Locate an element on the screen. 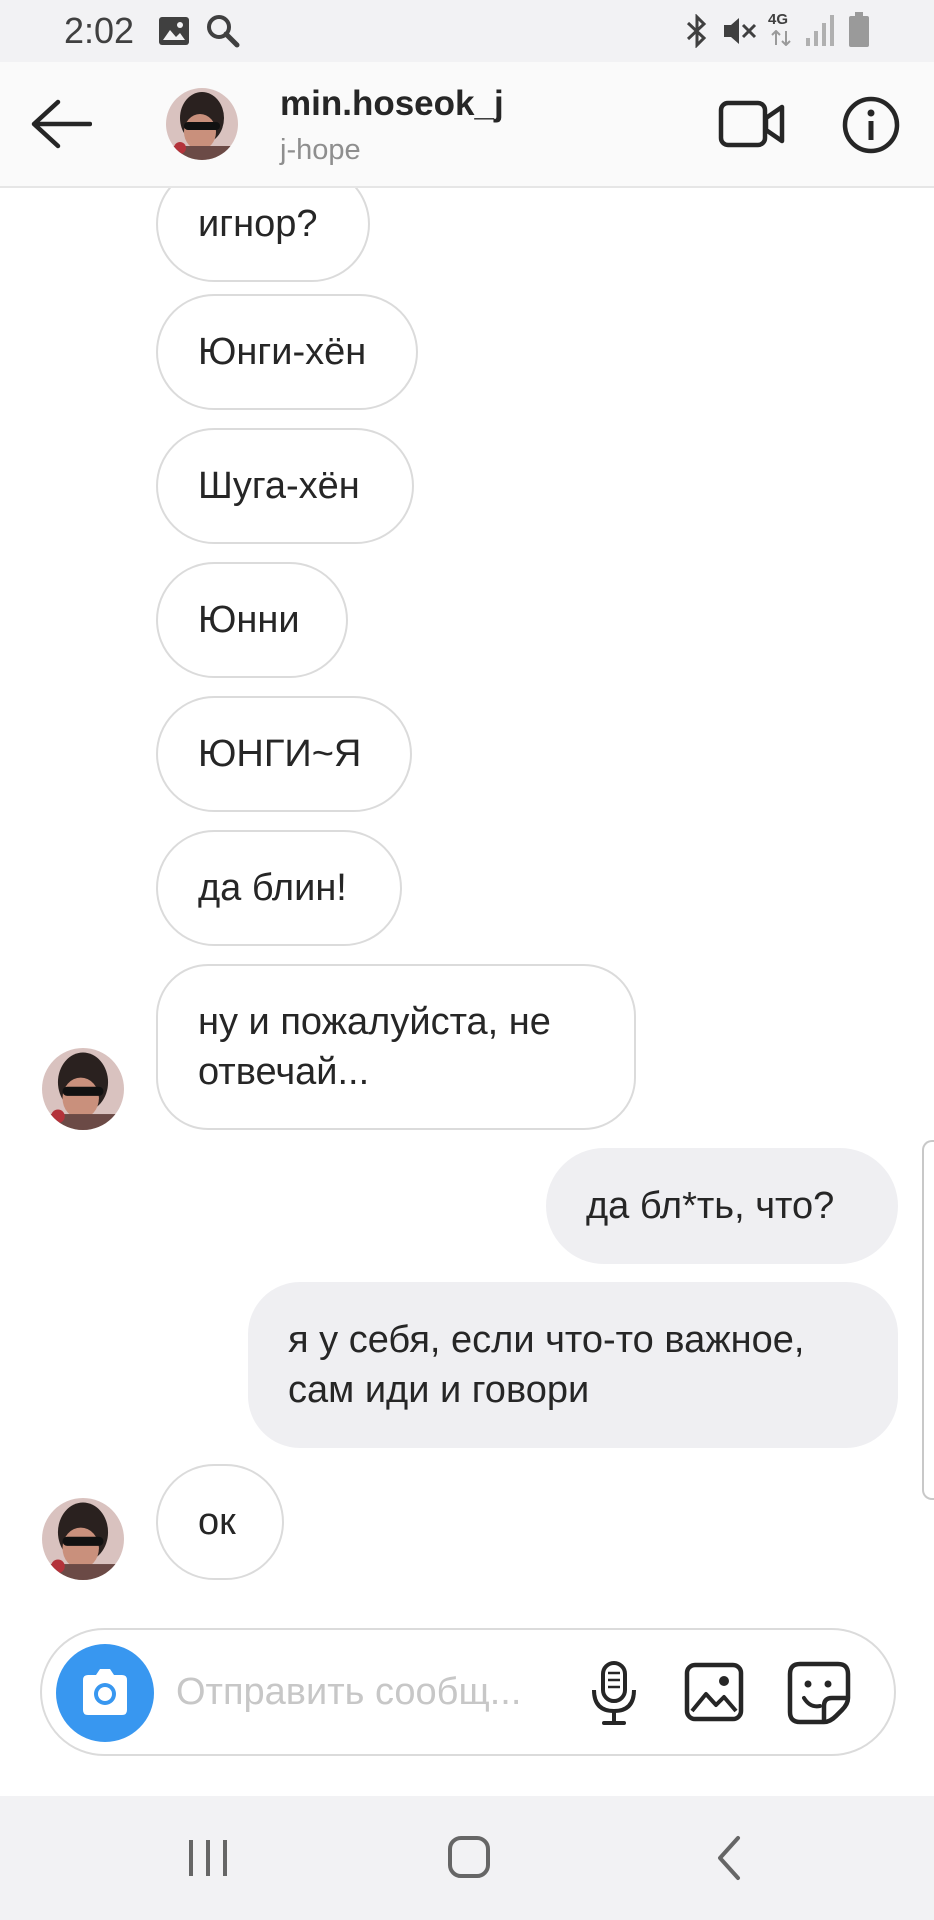 Image resolution: width=934 pixels, height=1920 pixels. video-camera-icon is located at coordinates (752, 124).